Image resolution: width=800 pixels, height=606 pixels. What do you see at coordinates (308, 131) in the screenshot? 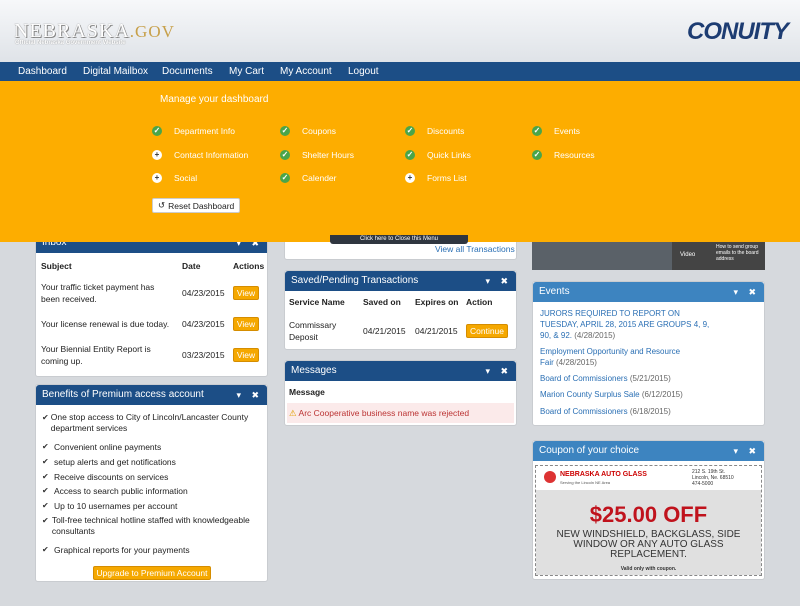
I see `option-coupons: ✓ Coupons` at bounding box center [308, 131].